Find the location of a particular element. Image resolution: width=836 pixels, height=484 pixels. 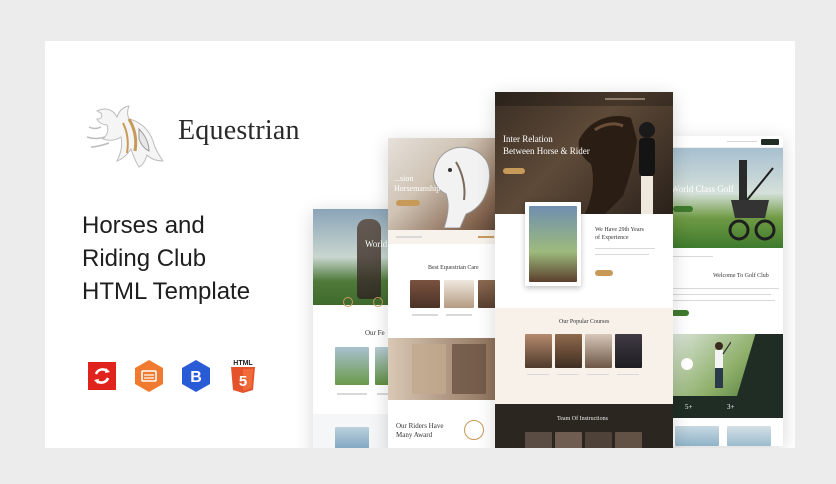

s3-team-title: Team Of Instructions is located at coordinates (582, 419).